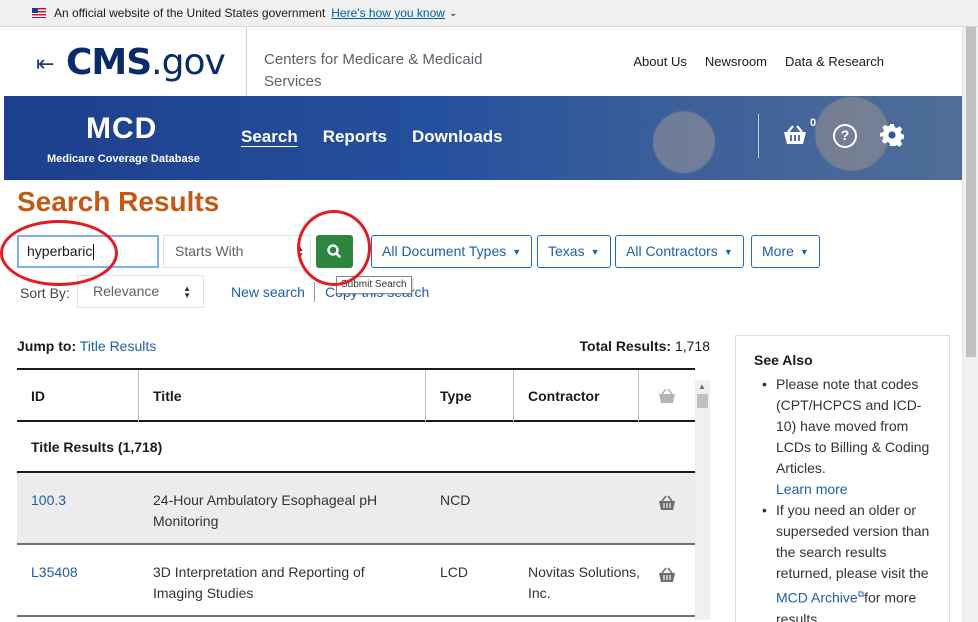  Describe the element at coordinates (584, 582) in the screenshot. I see `row-contractor: Novitas Solutions, Inc.` at that location.